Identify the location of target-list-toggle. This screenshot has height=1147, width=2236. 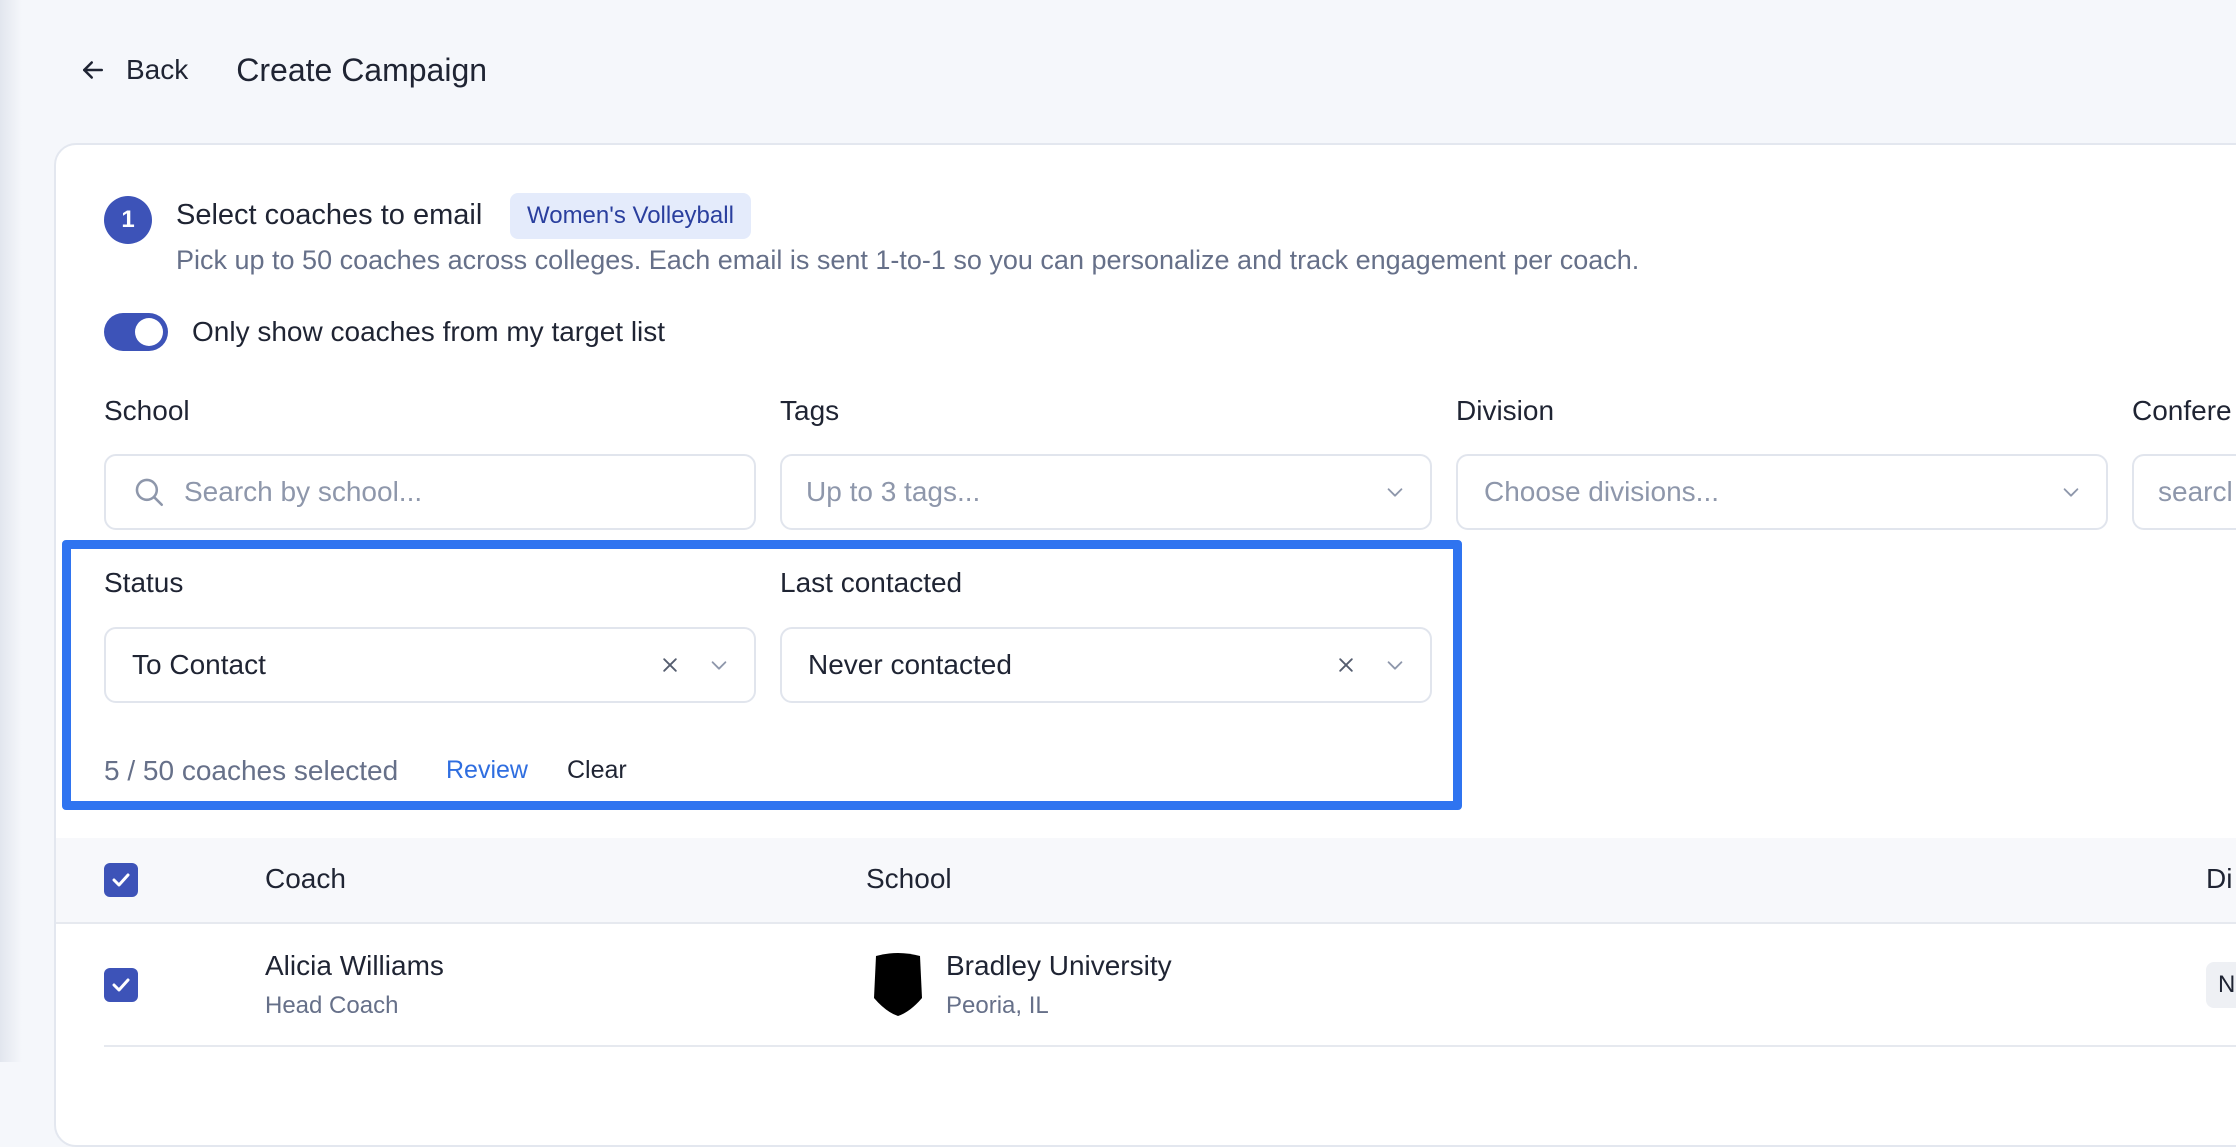
(136, 332).